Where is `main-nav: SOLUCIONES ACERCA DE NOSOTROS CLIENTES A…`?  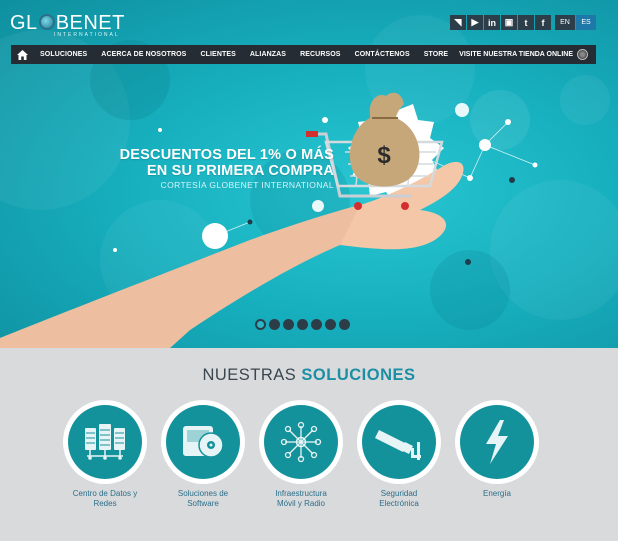
main-nav: SOLUCIONES ACERCA DE NOSOTROS CLIENTES A… is located at coordinates (303, 54).